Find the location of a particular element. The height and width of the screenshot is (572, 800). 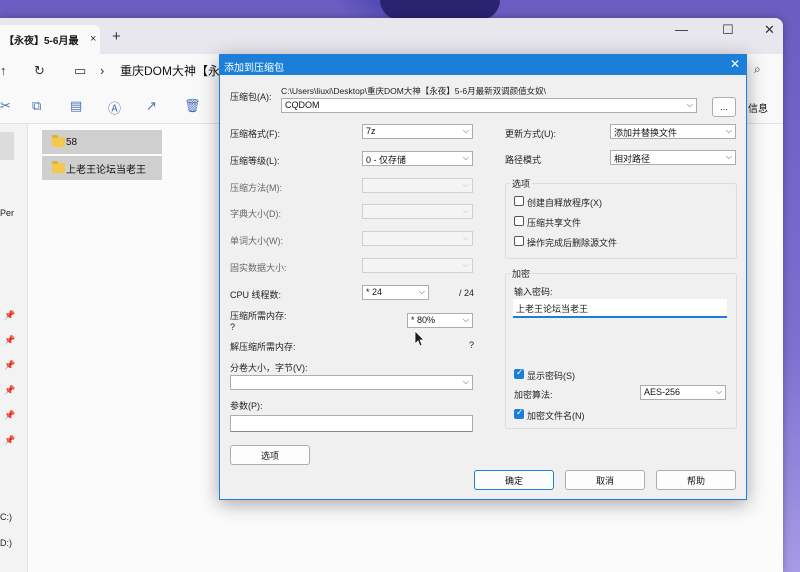

word-combo: ⌵ is located at coordinates (417, 238).